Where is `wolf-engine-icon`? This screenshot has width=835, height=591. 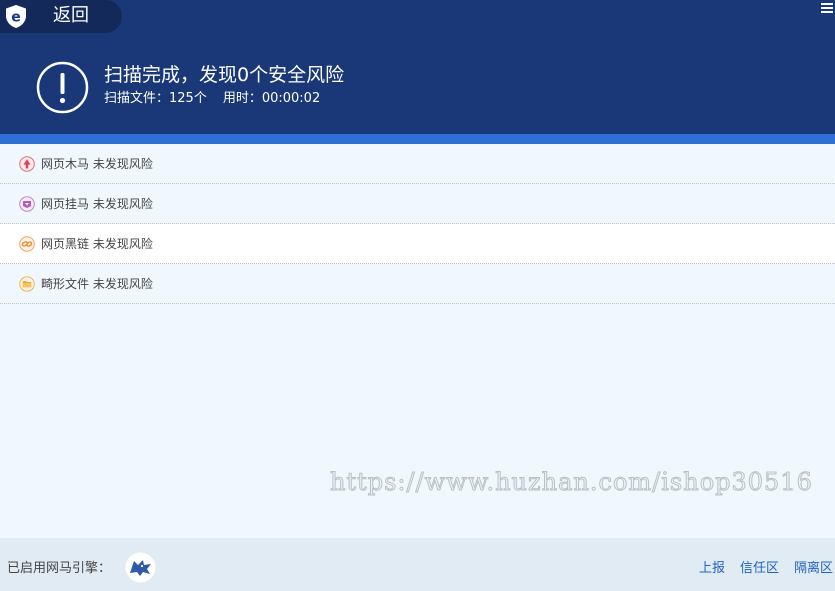
wolf-engine-icon is located at coordinates (140, 567).